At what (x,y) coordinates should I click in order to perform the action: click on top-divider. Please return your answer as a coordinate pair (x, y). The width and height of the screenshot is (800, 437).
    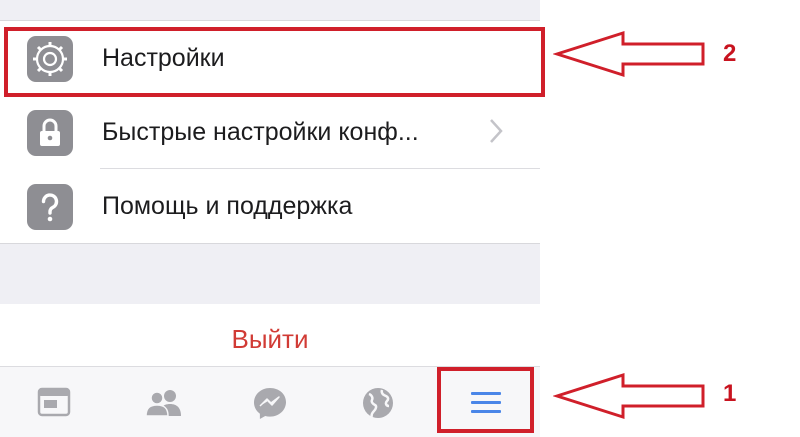
    Looking at the image, I should click on (270, 10).